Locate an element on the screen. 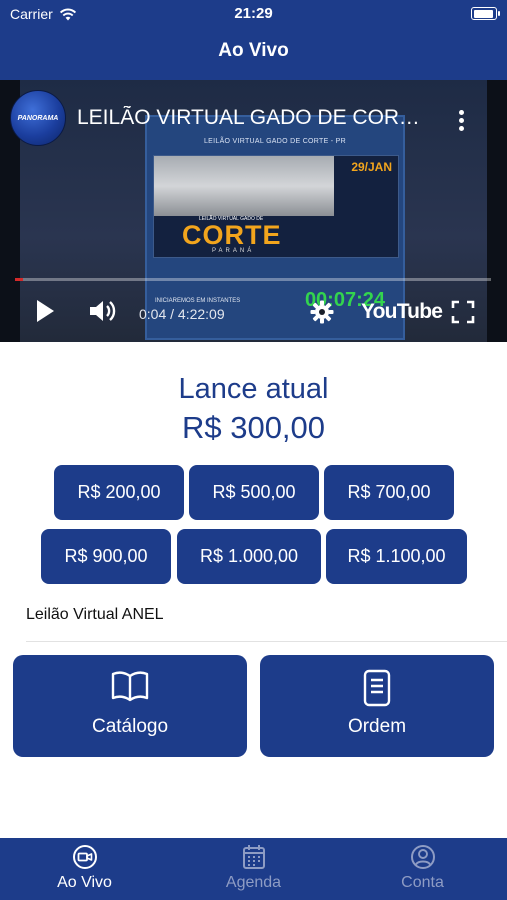 Image resolution: width=507 pixels, height=900 pixels. bid-button-500: R$ 500,00 is located at coordinates (254, 492).